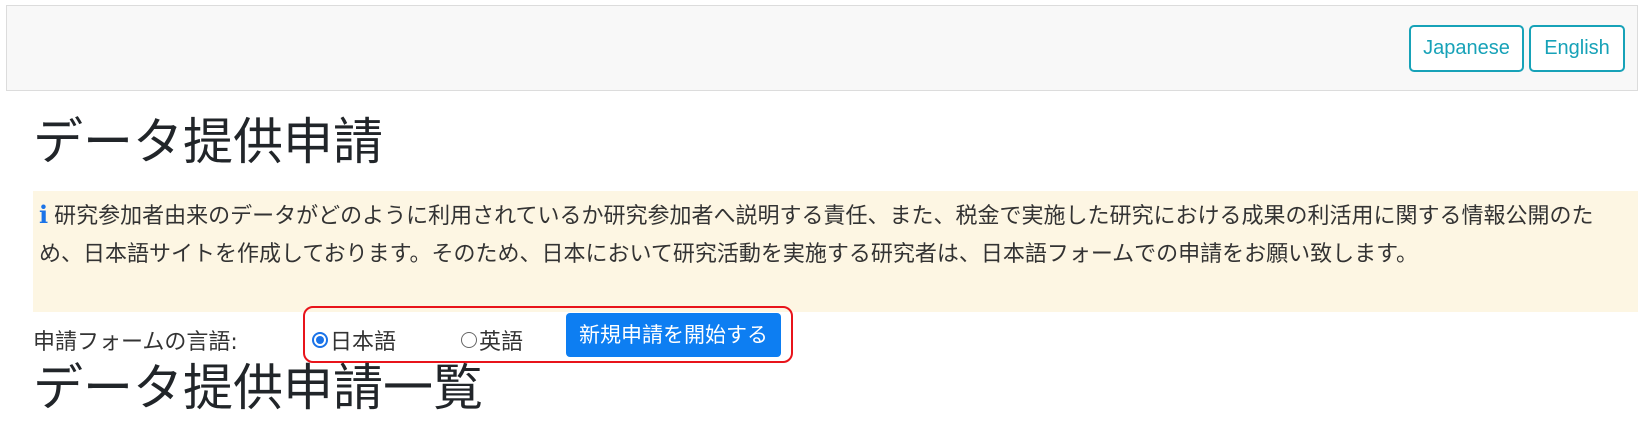 The image size is (1638, 436). What do you see at coordinates (501, 342) in the screenshot?
I see `radio-english-label: 英語` at bounding box center [501, 342].